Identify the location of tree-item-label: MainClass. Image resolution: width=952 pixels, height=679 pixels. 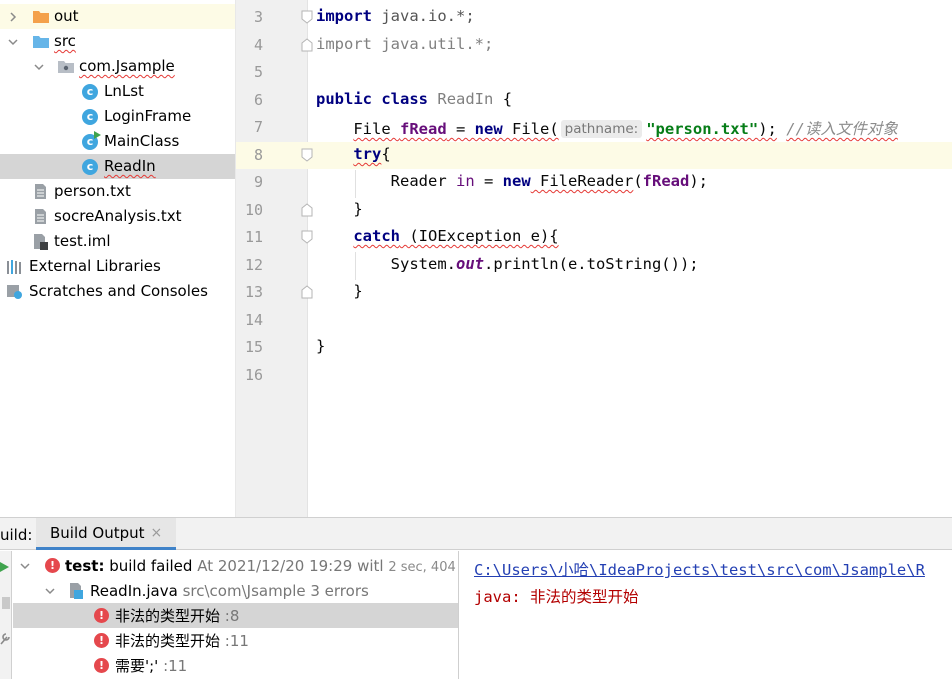
(142, 141).